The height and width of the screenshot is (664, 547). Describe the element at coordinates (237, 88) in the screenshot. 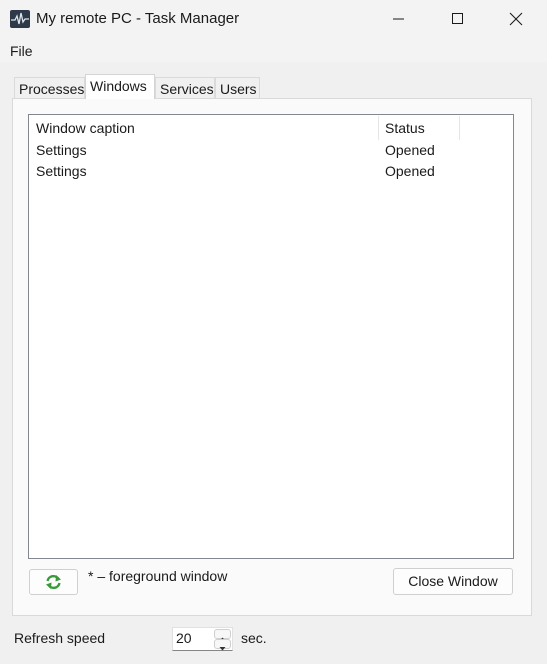

I see `tab-users: Users` at that location.